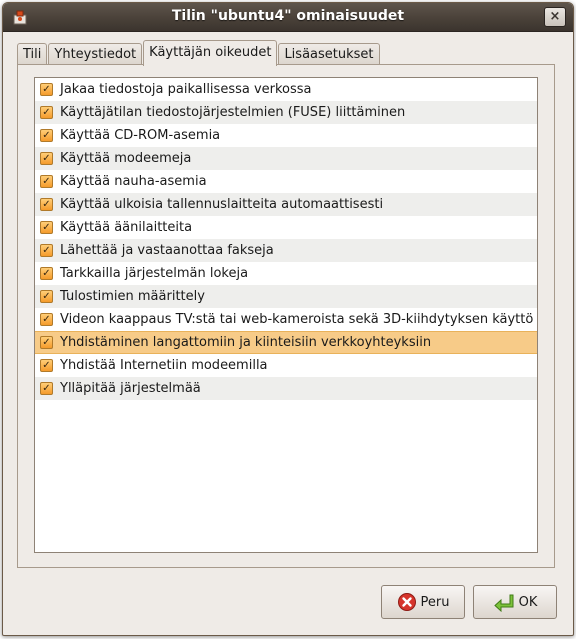 This screenshot has width=576, height=639. I want to click on ok-label: OK, so click(528, 602).